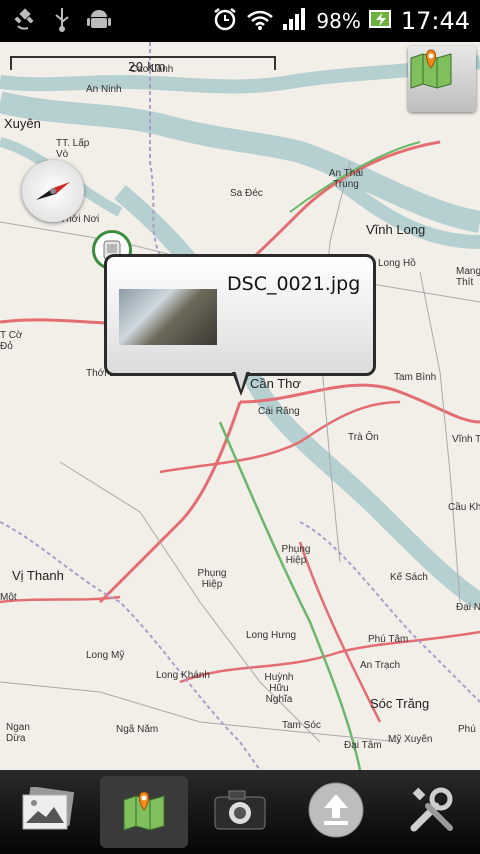  Describe the element at coordinates (62, 21) in the screenshot. I see `usb-icon` at that location.